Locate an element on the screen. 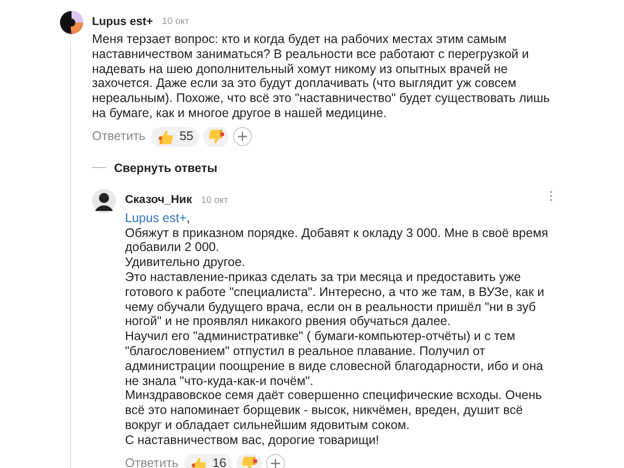 The height and width of the screenshot is (468, 624). author-name: Сказоч_Ник is located at coordinates (158, 201).